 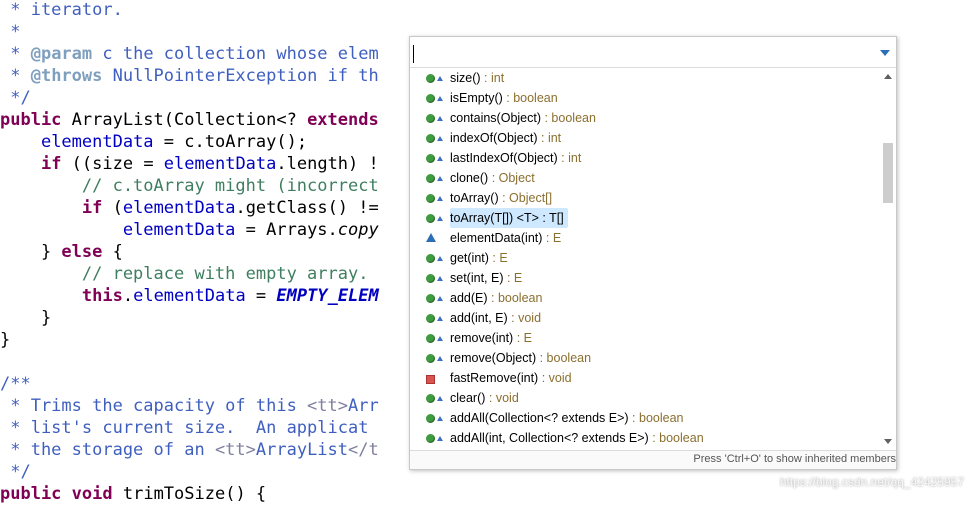 I want to click on outline-item: isEmpty() : boolean, so click(x=494, y=98).